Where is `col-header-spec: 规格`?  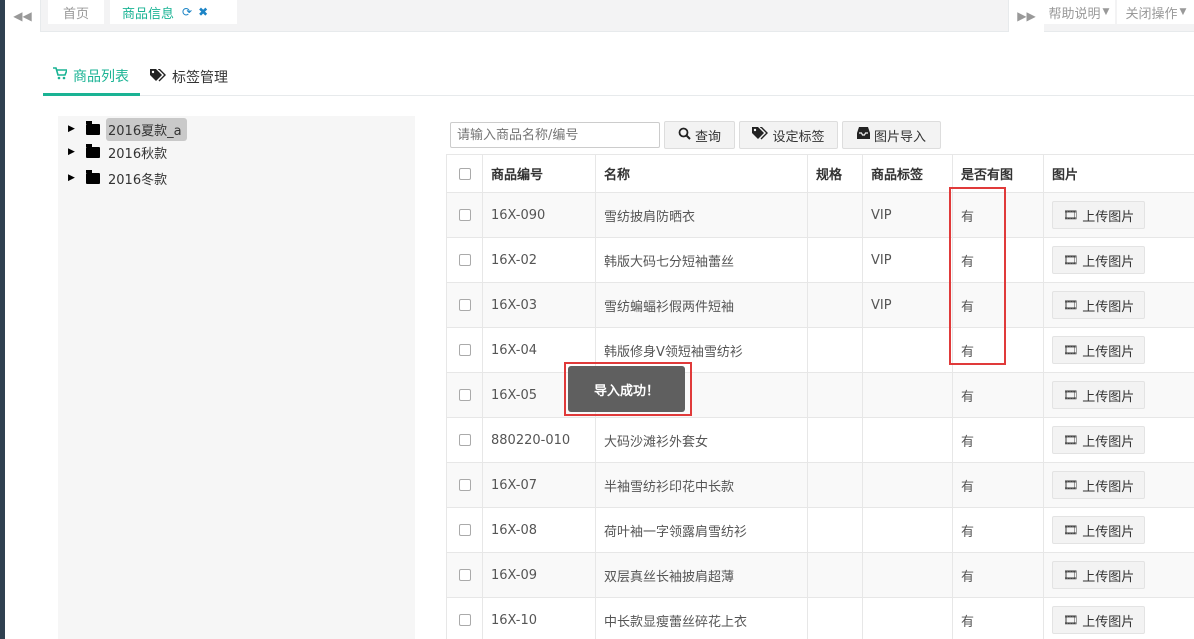 col-header-spec: 规格 is located at coordinates (835, 173).